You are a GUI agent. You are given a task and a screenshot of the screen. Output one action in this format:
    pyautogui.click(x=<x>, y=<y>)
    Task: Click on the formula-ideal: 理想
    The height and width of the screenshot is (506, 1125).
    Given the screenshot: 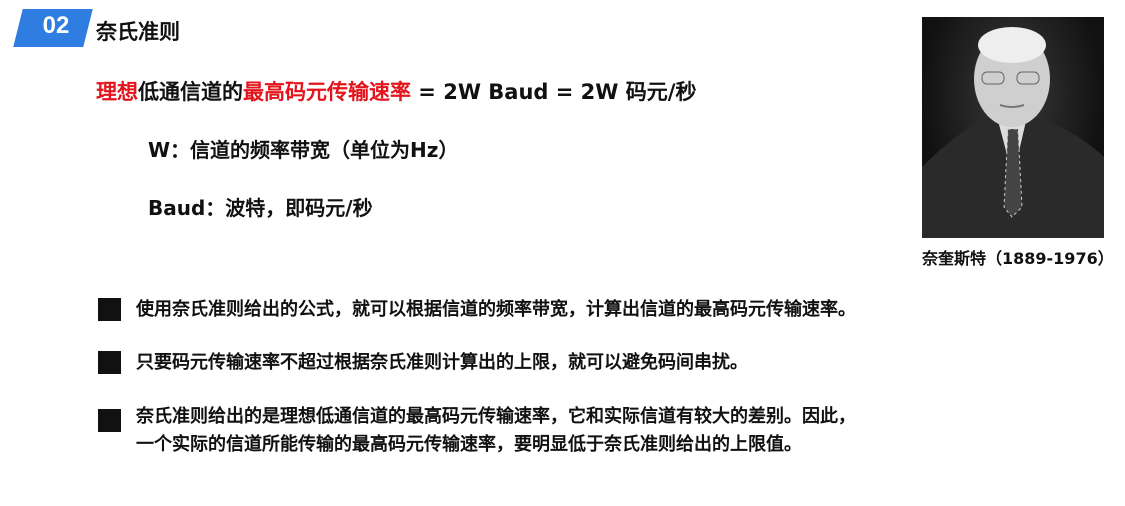 What is the action you would take?
    pyautogui.click(x=117, y=92)
    